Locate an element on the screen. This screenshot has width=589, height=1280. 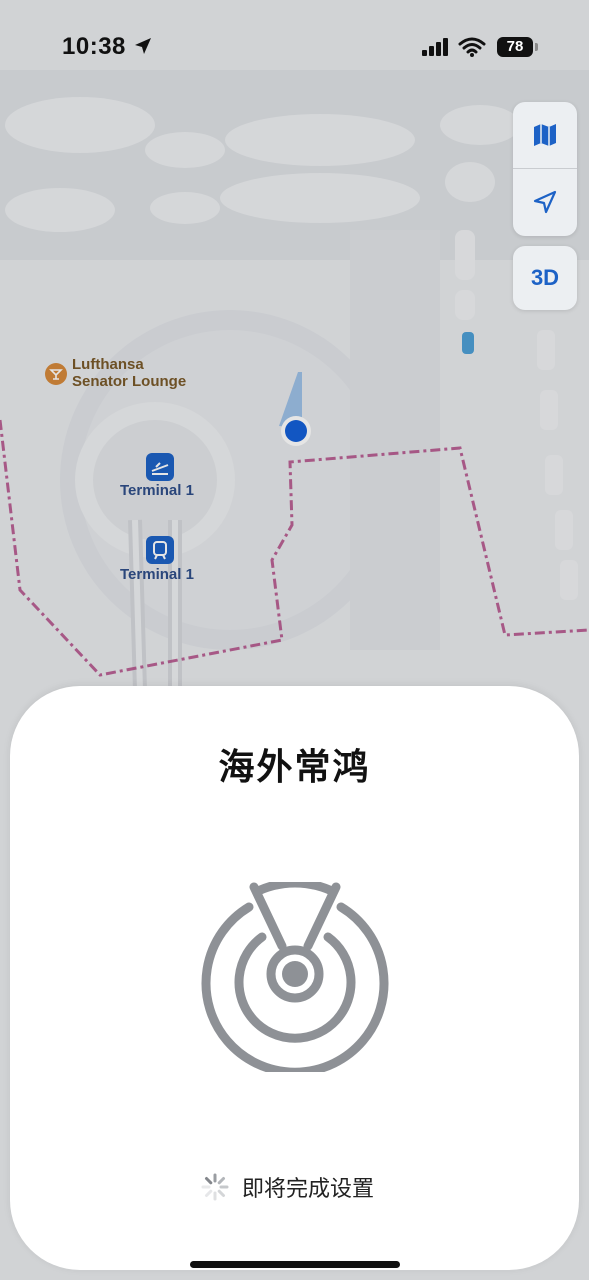
map-3d-control: 3D is located at coordinates (545, 278).